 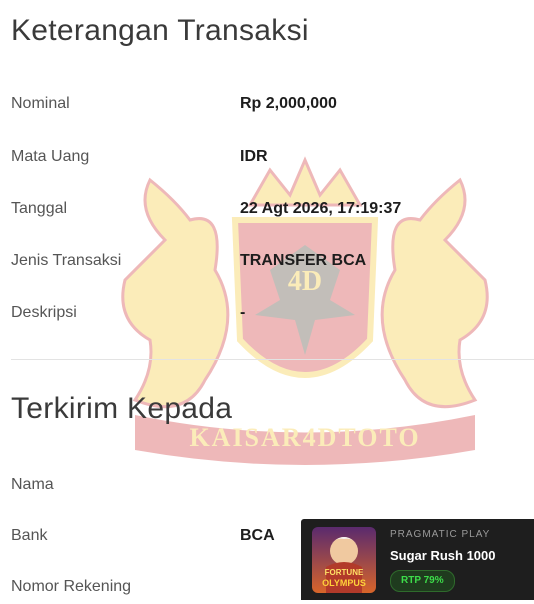 I want to click on transaction-row-type: Jenis Transaksi TRANSFER BCA, so click(x=267, y=265).